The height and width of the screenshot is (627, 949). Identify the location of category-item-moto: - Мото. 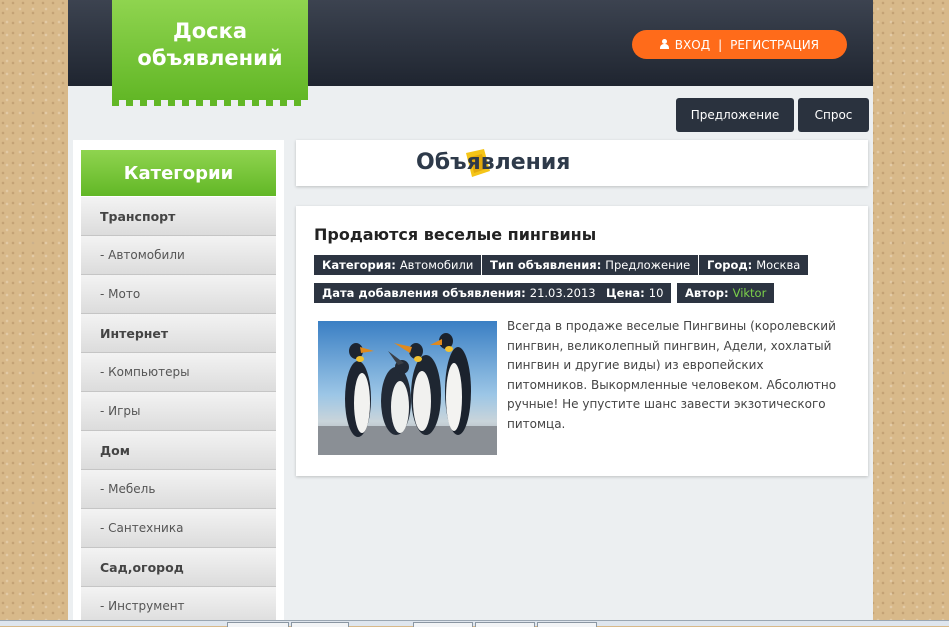
(178, 294).